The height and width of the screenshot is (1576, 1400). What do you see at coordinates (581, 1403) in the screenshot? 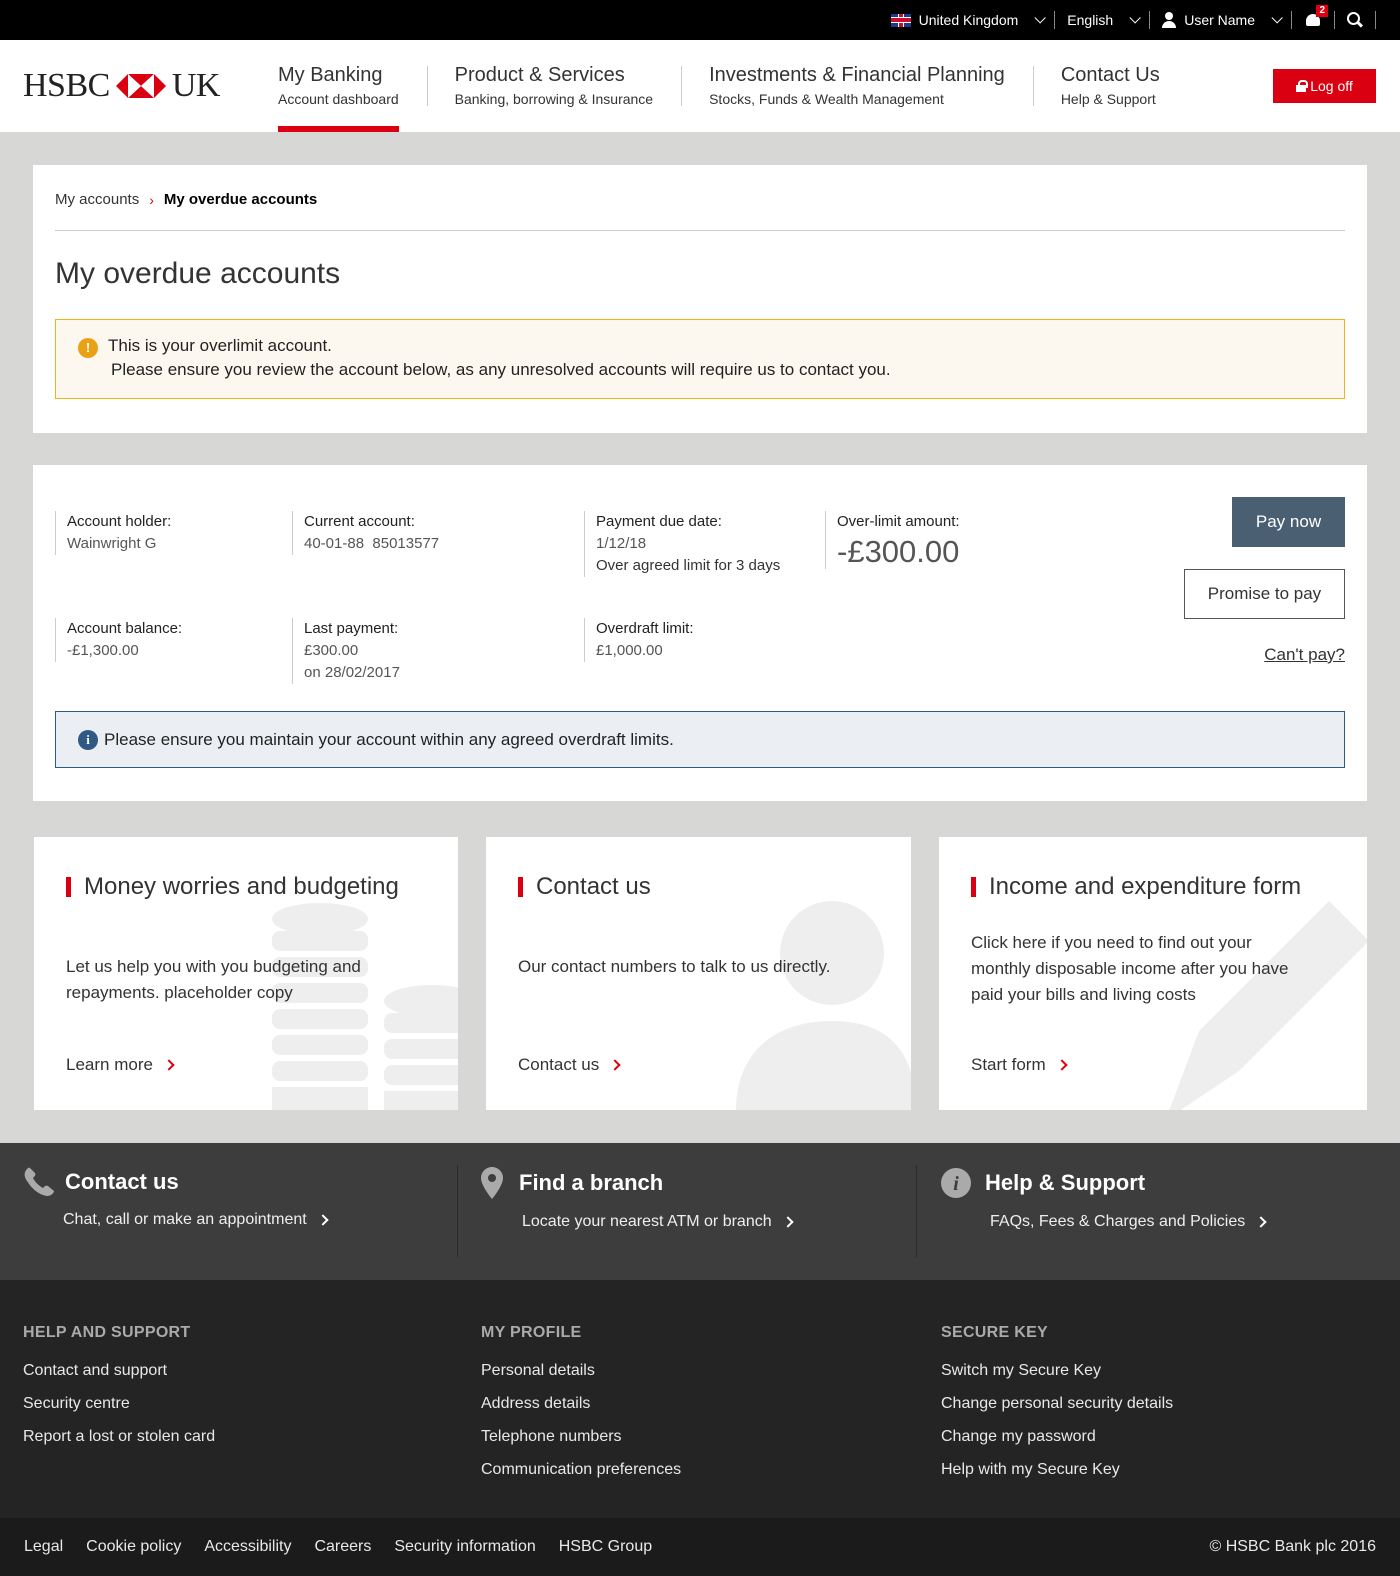
I see `footer-link: Address details` at bounding box center [581, 1403].